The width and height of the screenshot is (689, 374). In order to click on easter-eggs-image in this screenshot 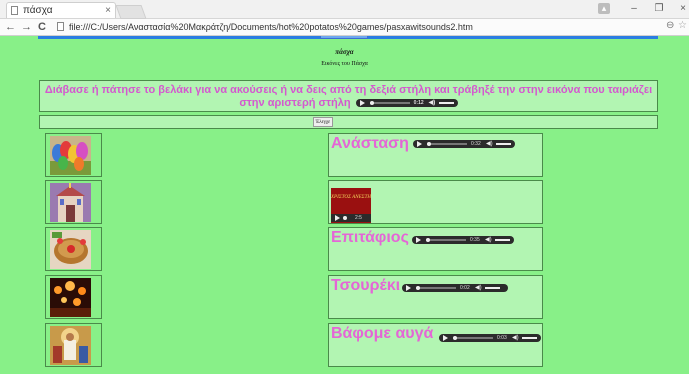, I will do `click(70, 155)`.